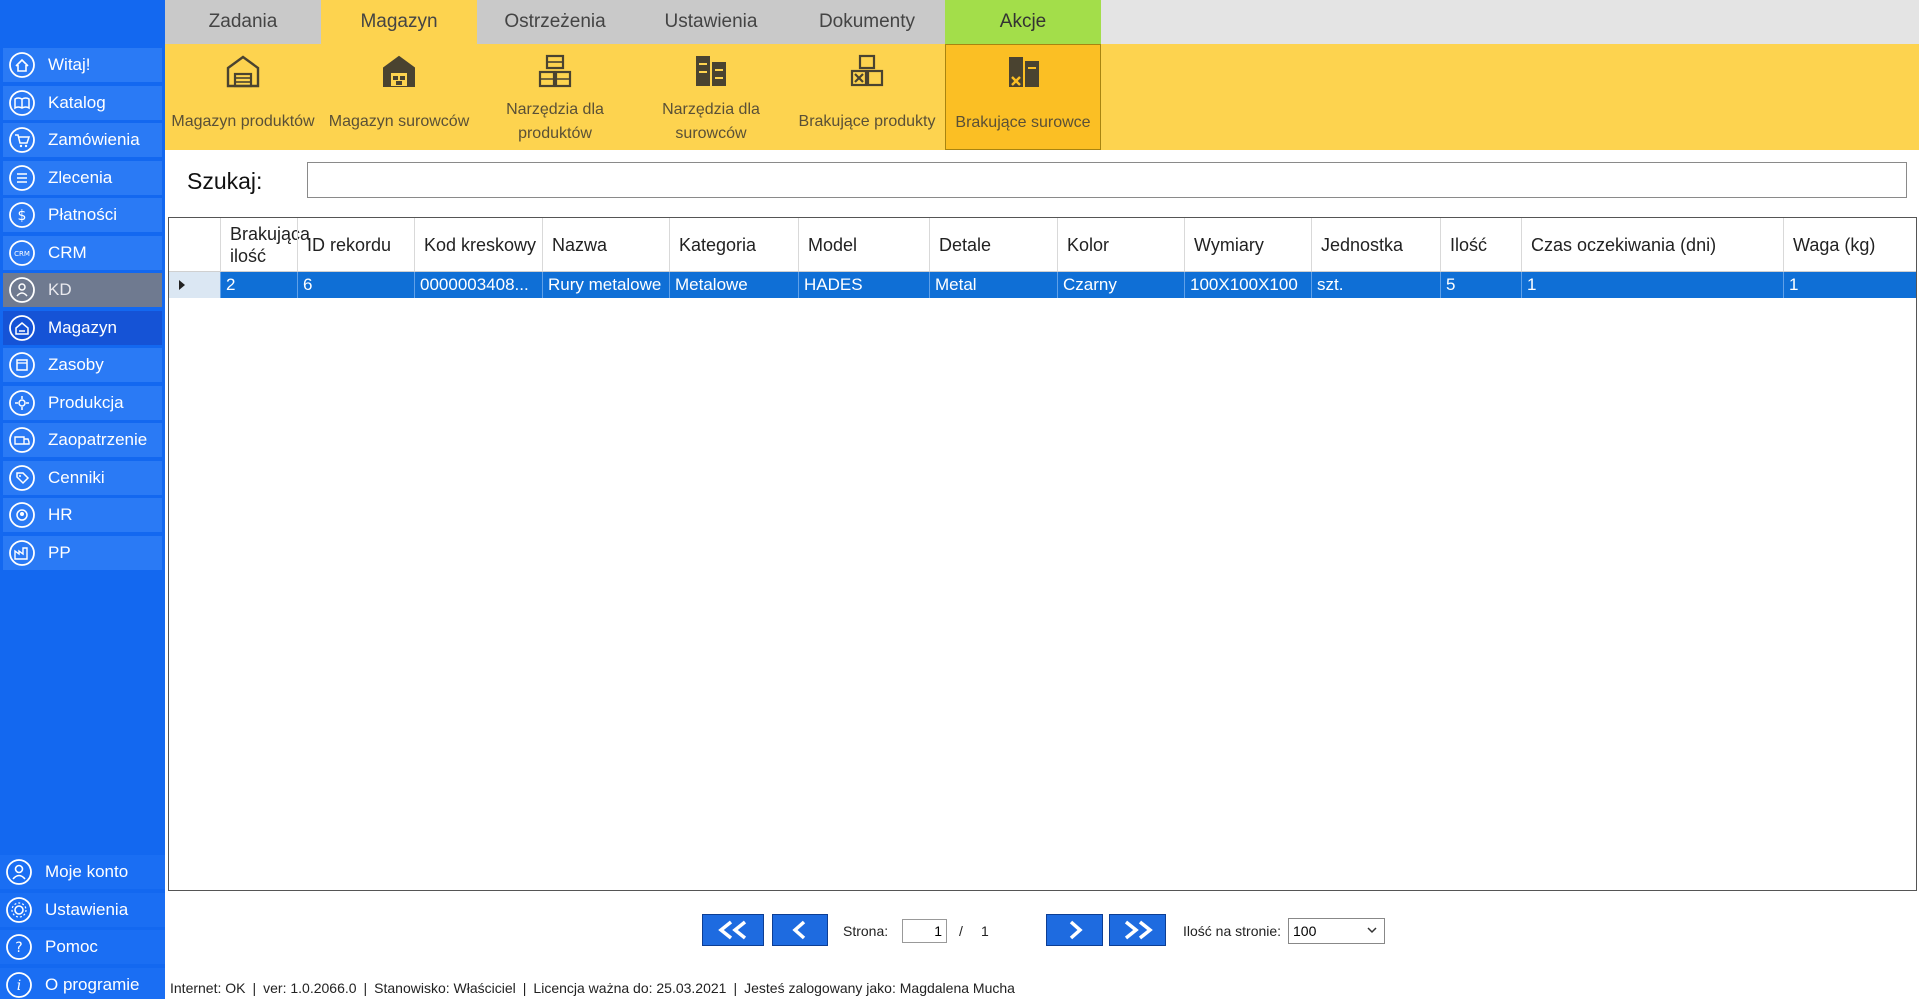 The width and height of the screenshot is (1919, 999). I want to click on tab-ostrzezenia: Ostrzeżenia, so click(555, 22).